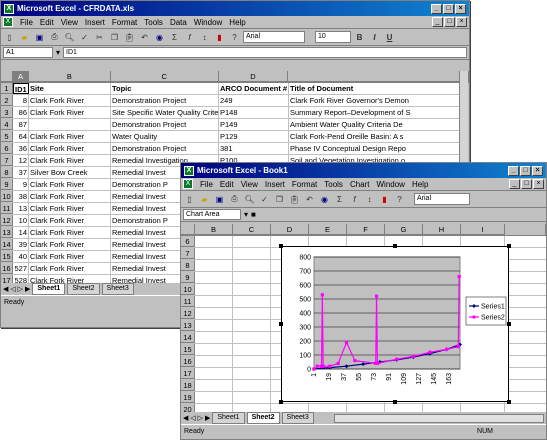 Image resolution: width=547 pixels, height=440 pixels. I want to click on table-cell: Clark Fork-Pend Oreille Basin: A s, so click(379, 136).